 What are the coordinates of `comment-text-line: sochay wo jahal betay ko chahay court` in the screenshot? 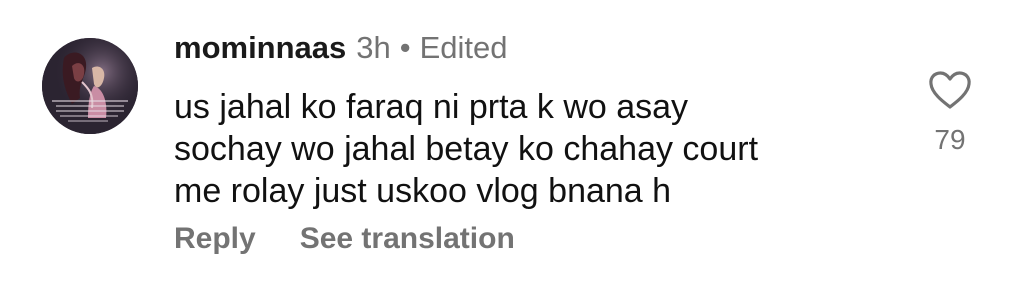 It's located at (466, 149).